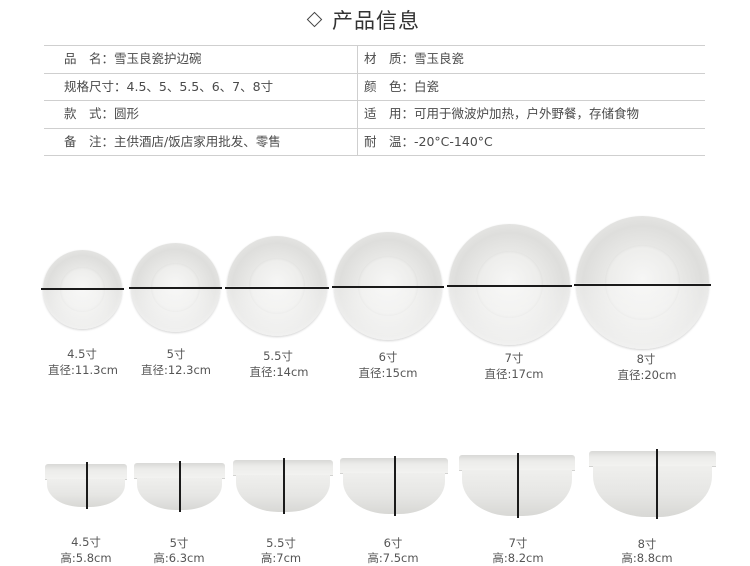 This screenshot has height=566, width=750. What do you see at coordinates (389, 58) in the screenshot?
I see `info-label: 材 质：` at bounding box center [389, 58].